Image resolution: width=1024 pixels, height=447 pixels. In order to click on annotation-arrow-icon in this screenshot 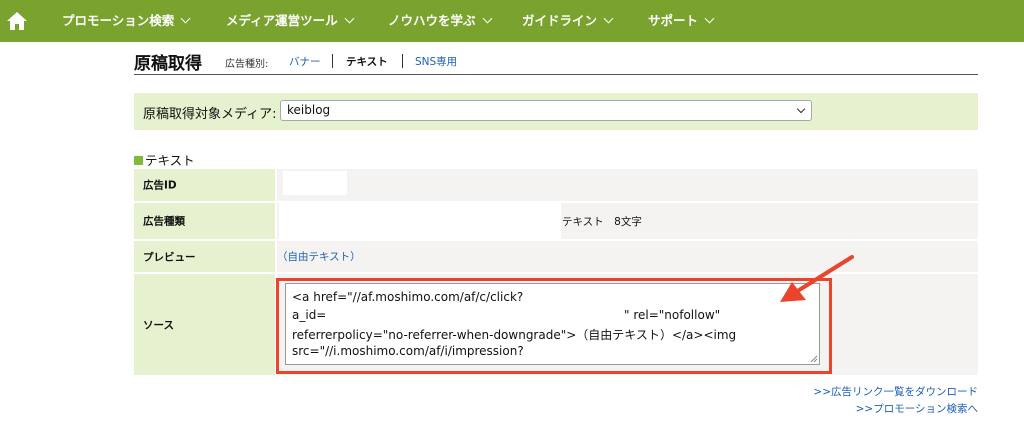, I will do `click(817, 278)`.